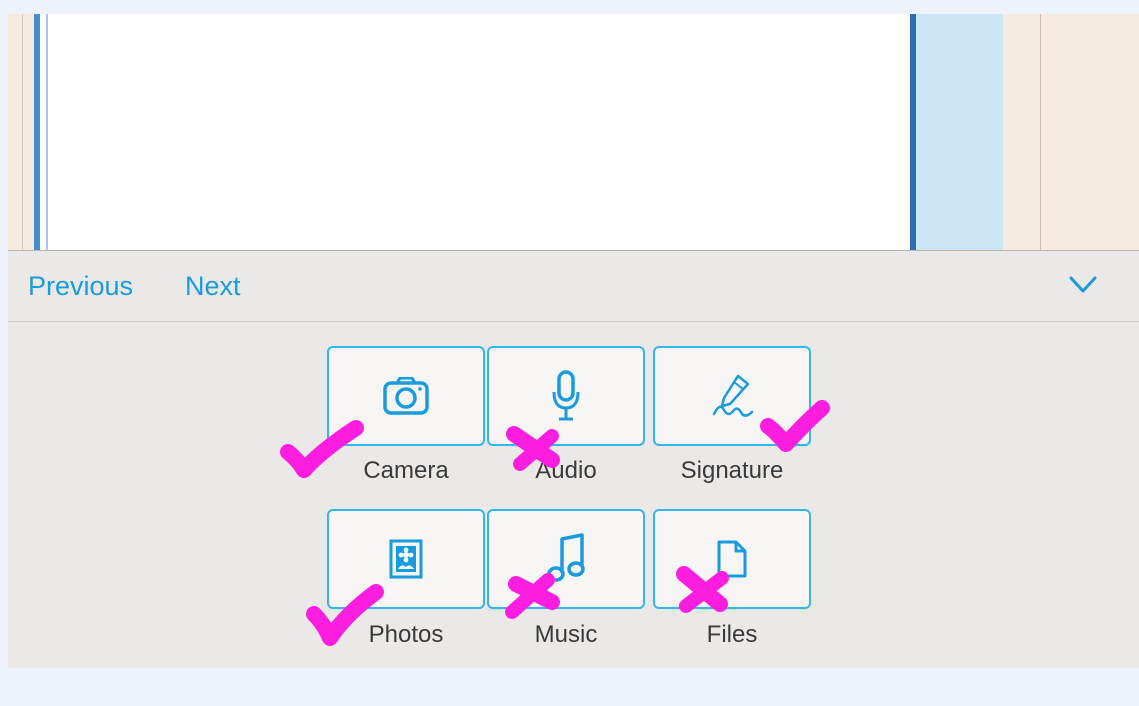 The image size is (1139, 706). Describe the element at coordinates (406, 471) in the screenshot. I see `camera-label: Camera` at that location.